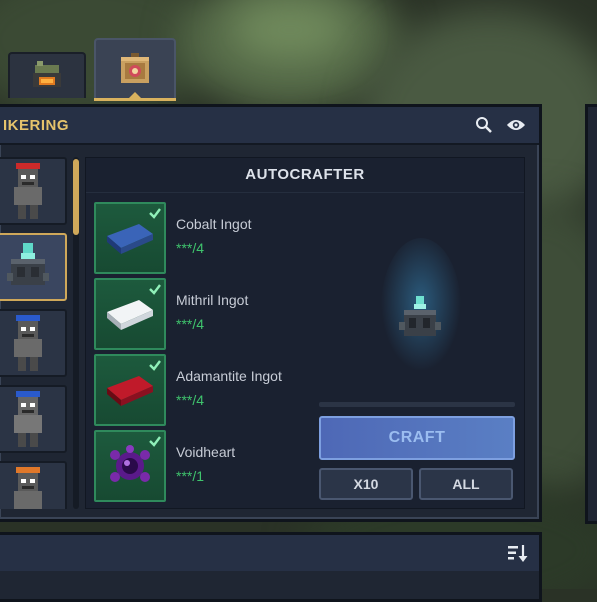  I want to click on recipe-scrollbar-thumb, so click(76, 197).